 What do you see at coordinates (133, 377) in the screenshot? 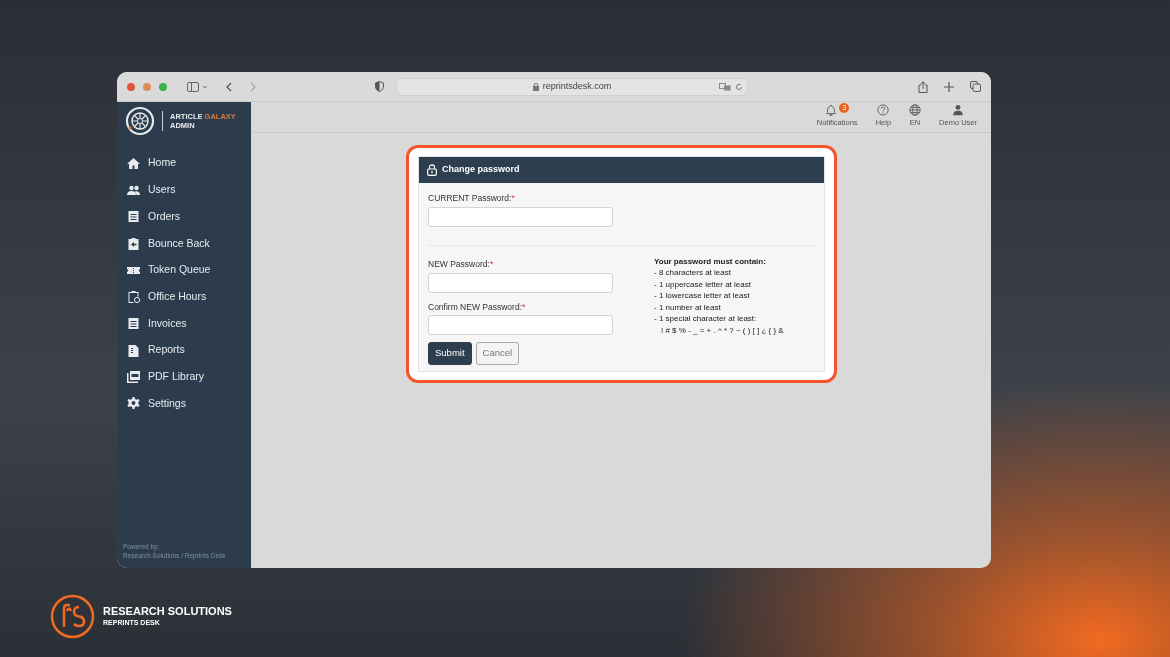
I see `pdf-file-icon` at bounding box center [133, 377].